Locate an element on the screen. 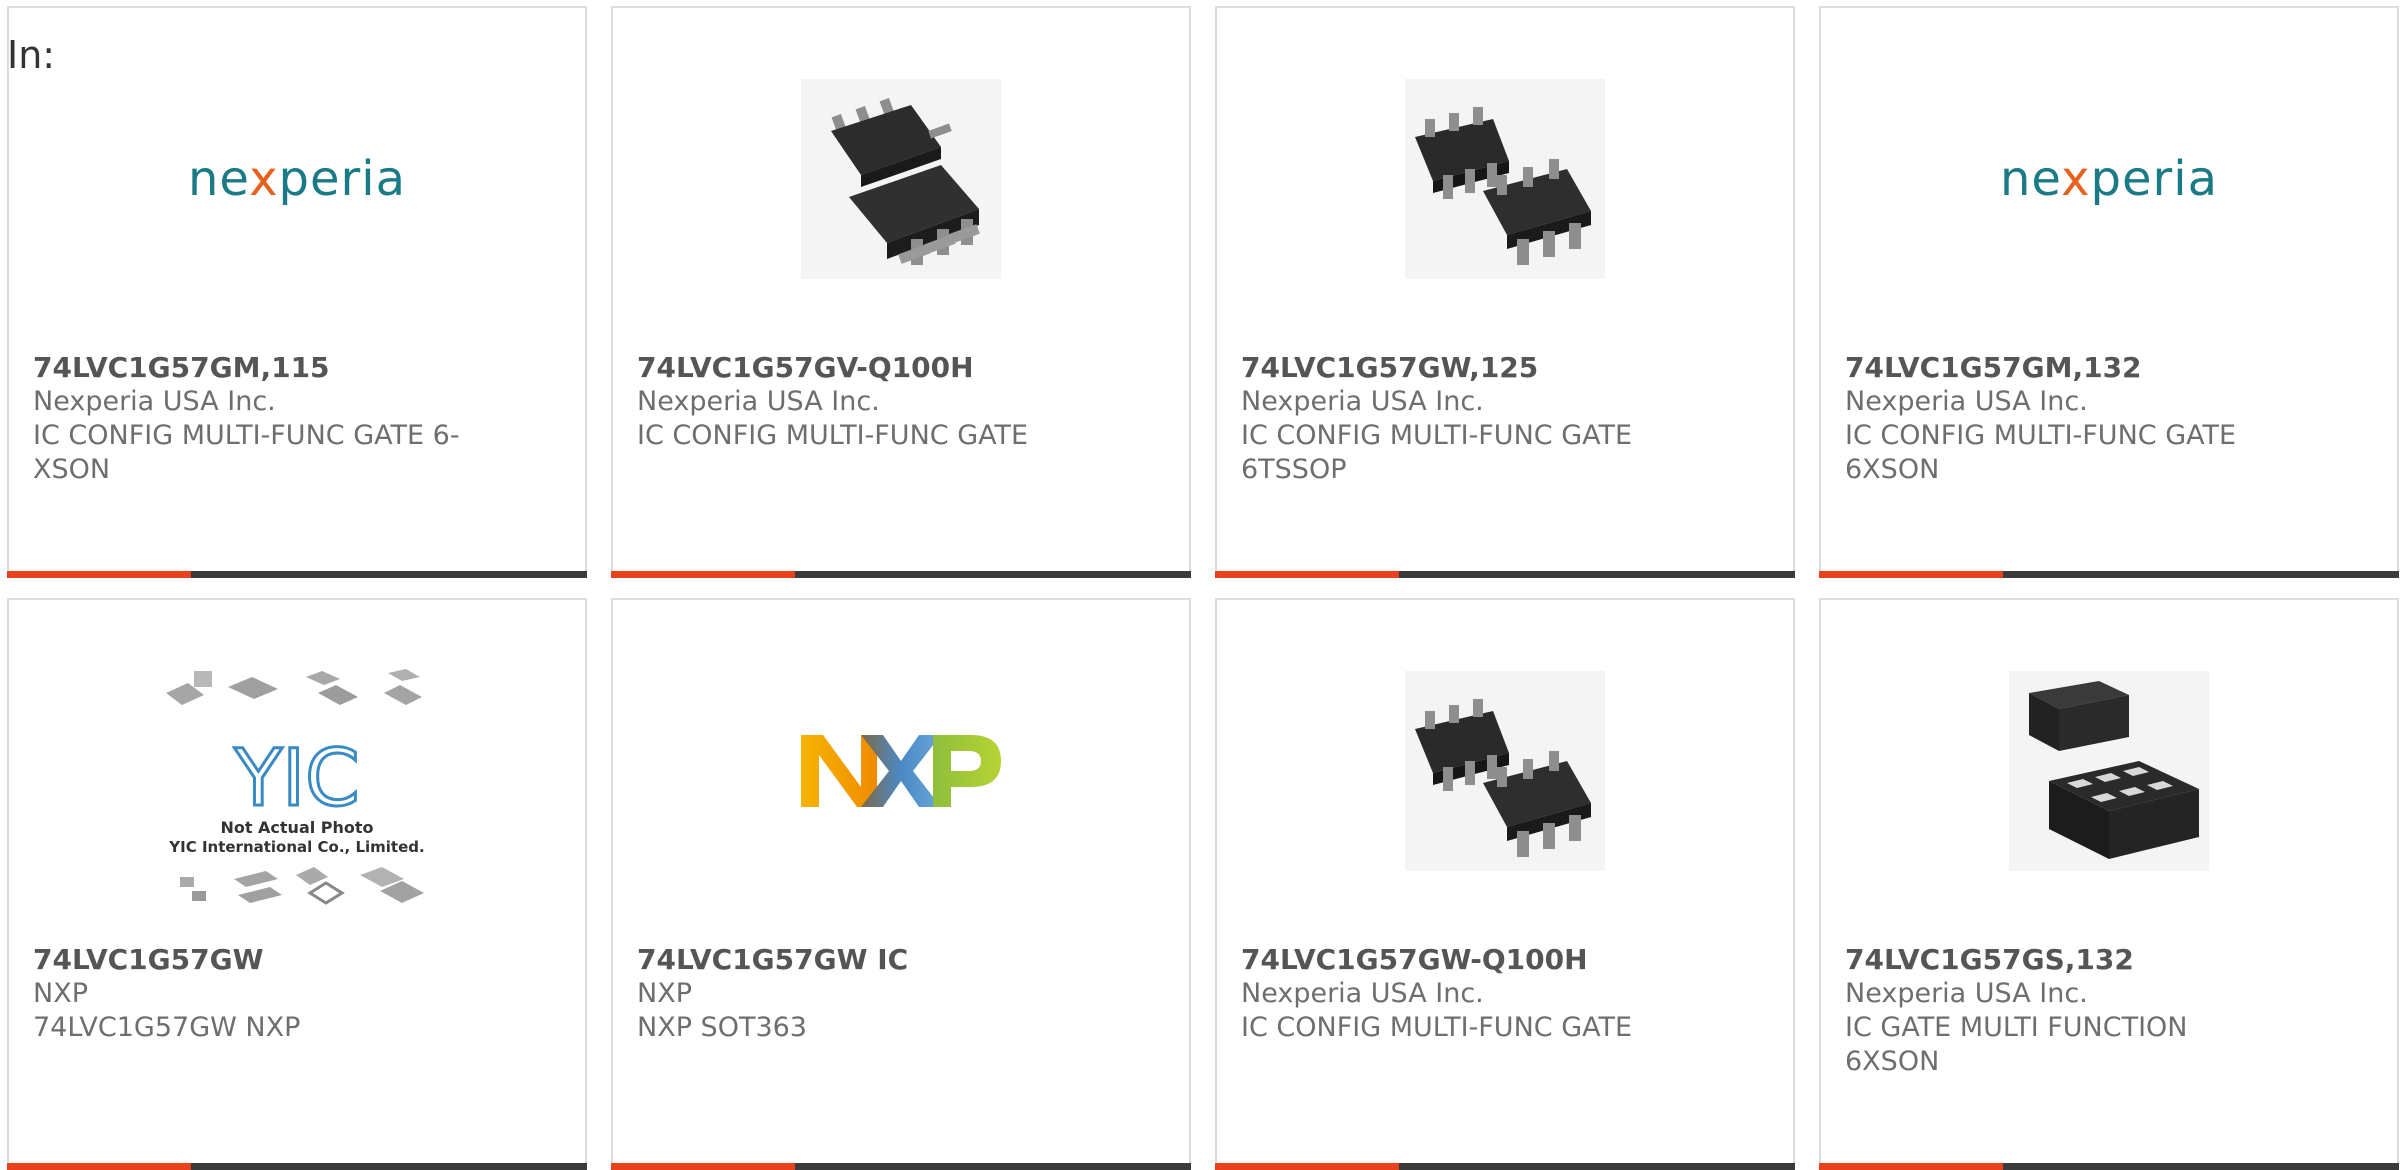 This screenshot has height=1170, width=2400. description-label: IC GATE MULTI FUNCTION 6XSON is located at coordinates (2016, 1044).